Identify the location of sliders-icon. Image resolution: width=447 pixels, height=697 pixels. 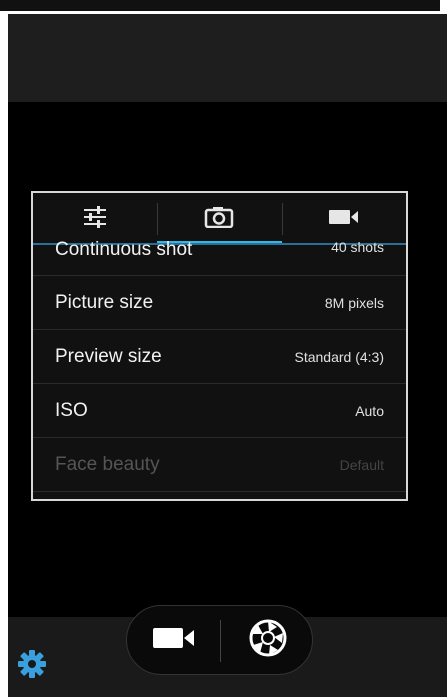
(95, 219).